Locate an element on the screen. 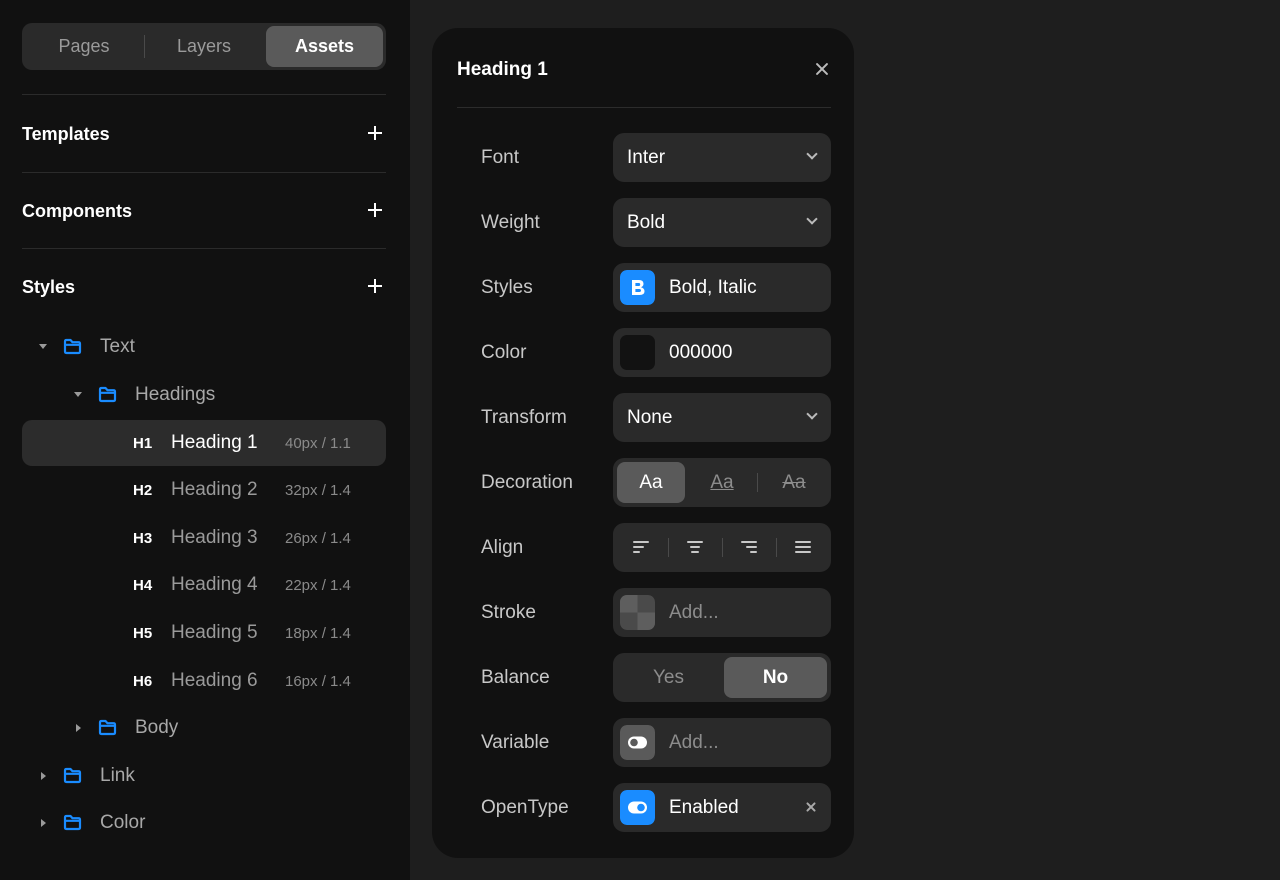 The height and width of the screenshot is (880, 1280). add-template-plus-icon is located at coordinates (375, 133).